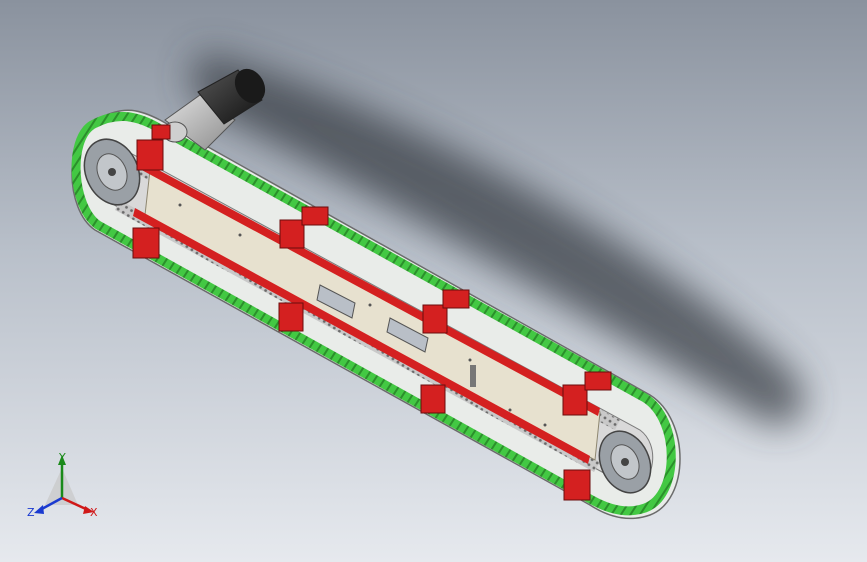  What do you see at coordinates (39, 509) in the screenshot?
I see `z-axis-arrow-icon` at bounding box center [39, 509].